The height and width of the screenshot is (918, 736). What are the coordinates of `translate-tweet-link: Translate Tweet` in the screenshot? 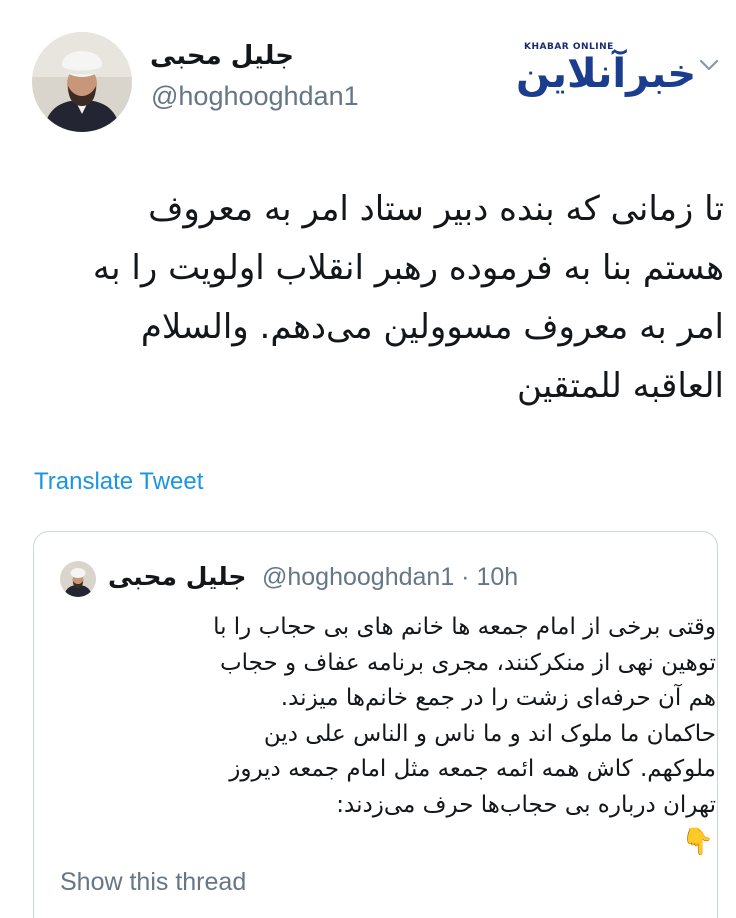 It's located at (118, 482).